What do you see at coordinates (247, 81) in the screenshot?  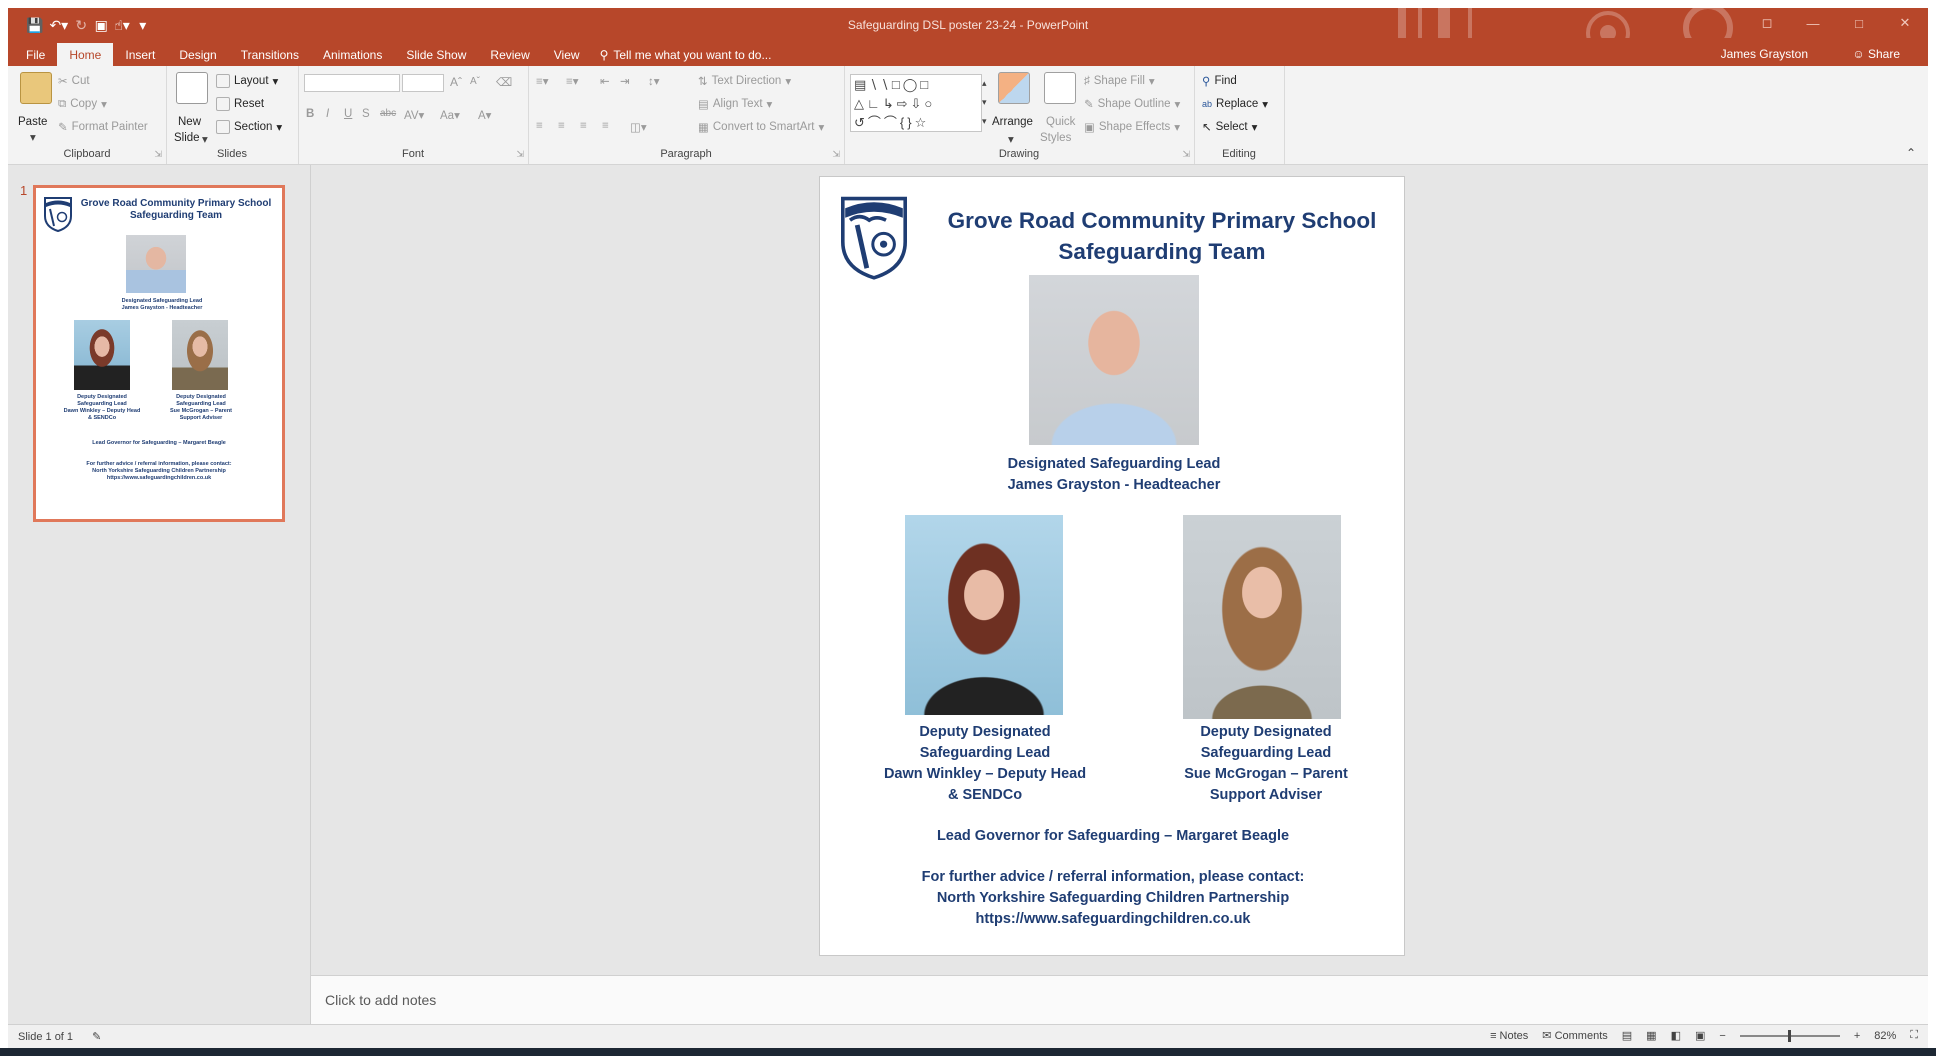 I see `layout-button: Layout ▾` at bounding box center [247, 81].